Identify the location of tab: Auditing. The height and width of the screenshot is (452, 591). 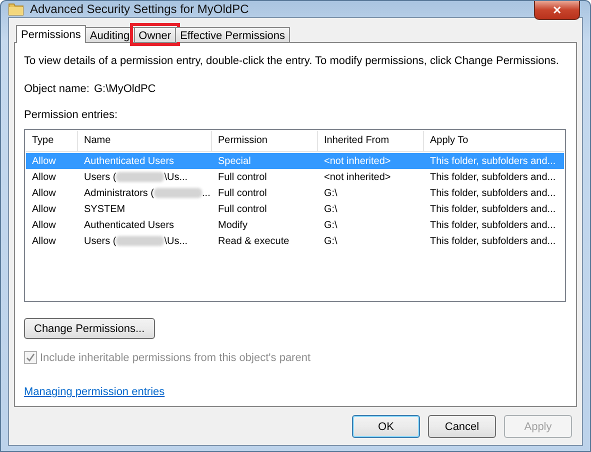
(109, 34).